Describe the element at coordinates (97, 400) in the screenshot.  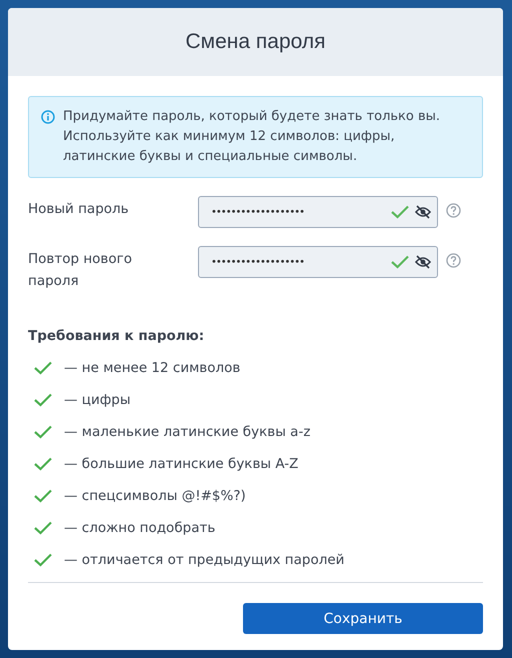
I see `requirement-text: — цифры` at that location.